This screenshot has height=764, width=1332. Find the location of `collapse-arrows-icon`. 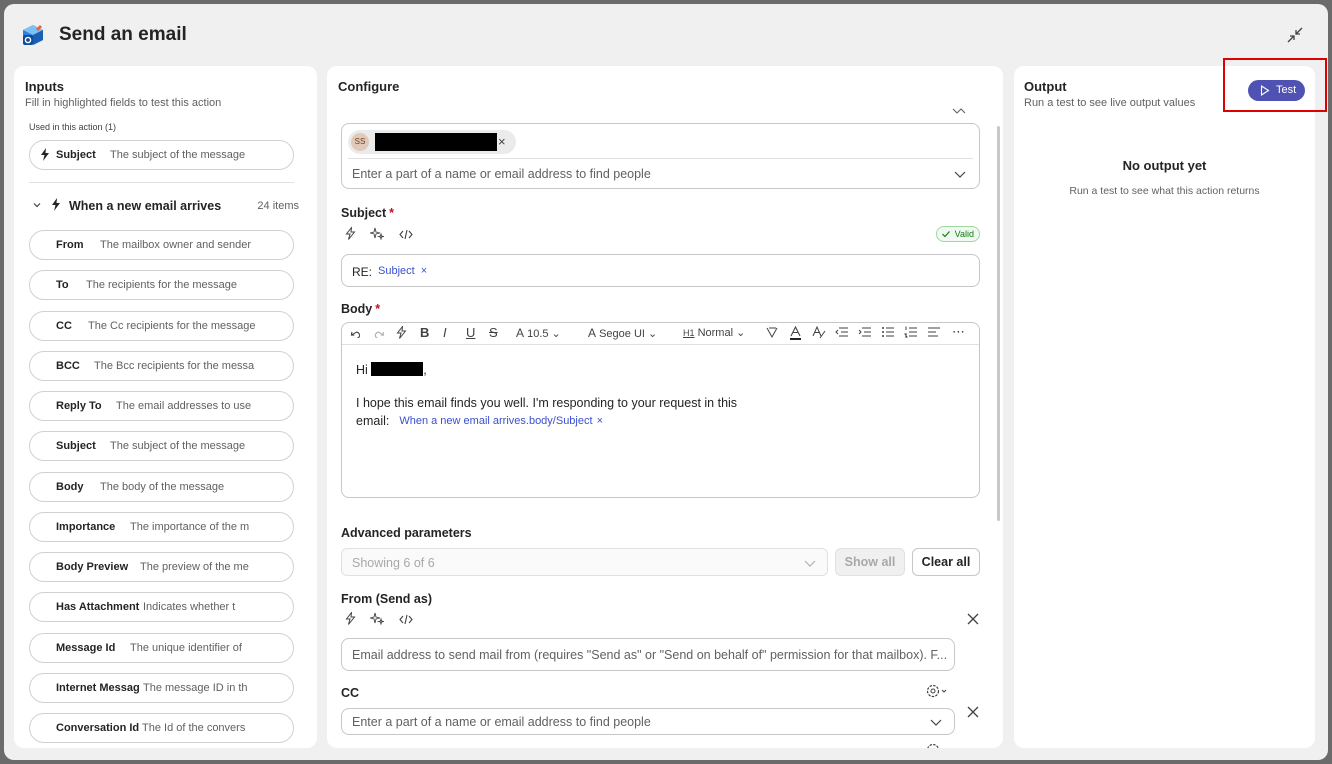

collapse-arrows-icon is located at coordinates (1295, 35).